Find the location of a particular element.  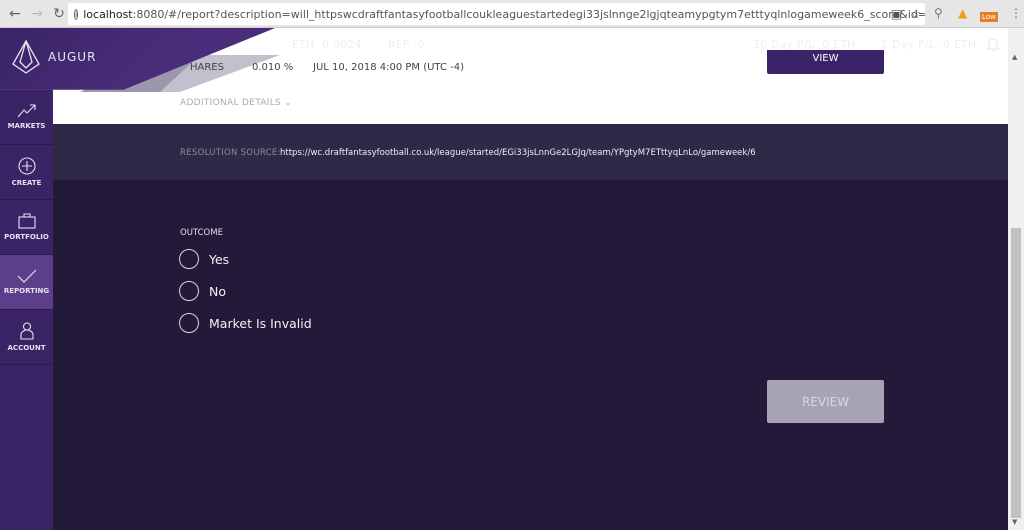

sidebar-item-create: CREATE is located at coordinates (26, 172).